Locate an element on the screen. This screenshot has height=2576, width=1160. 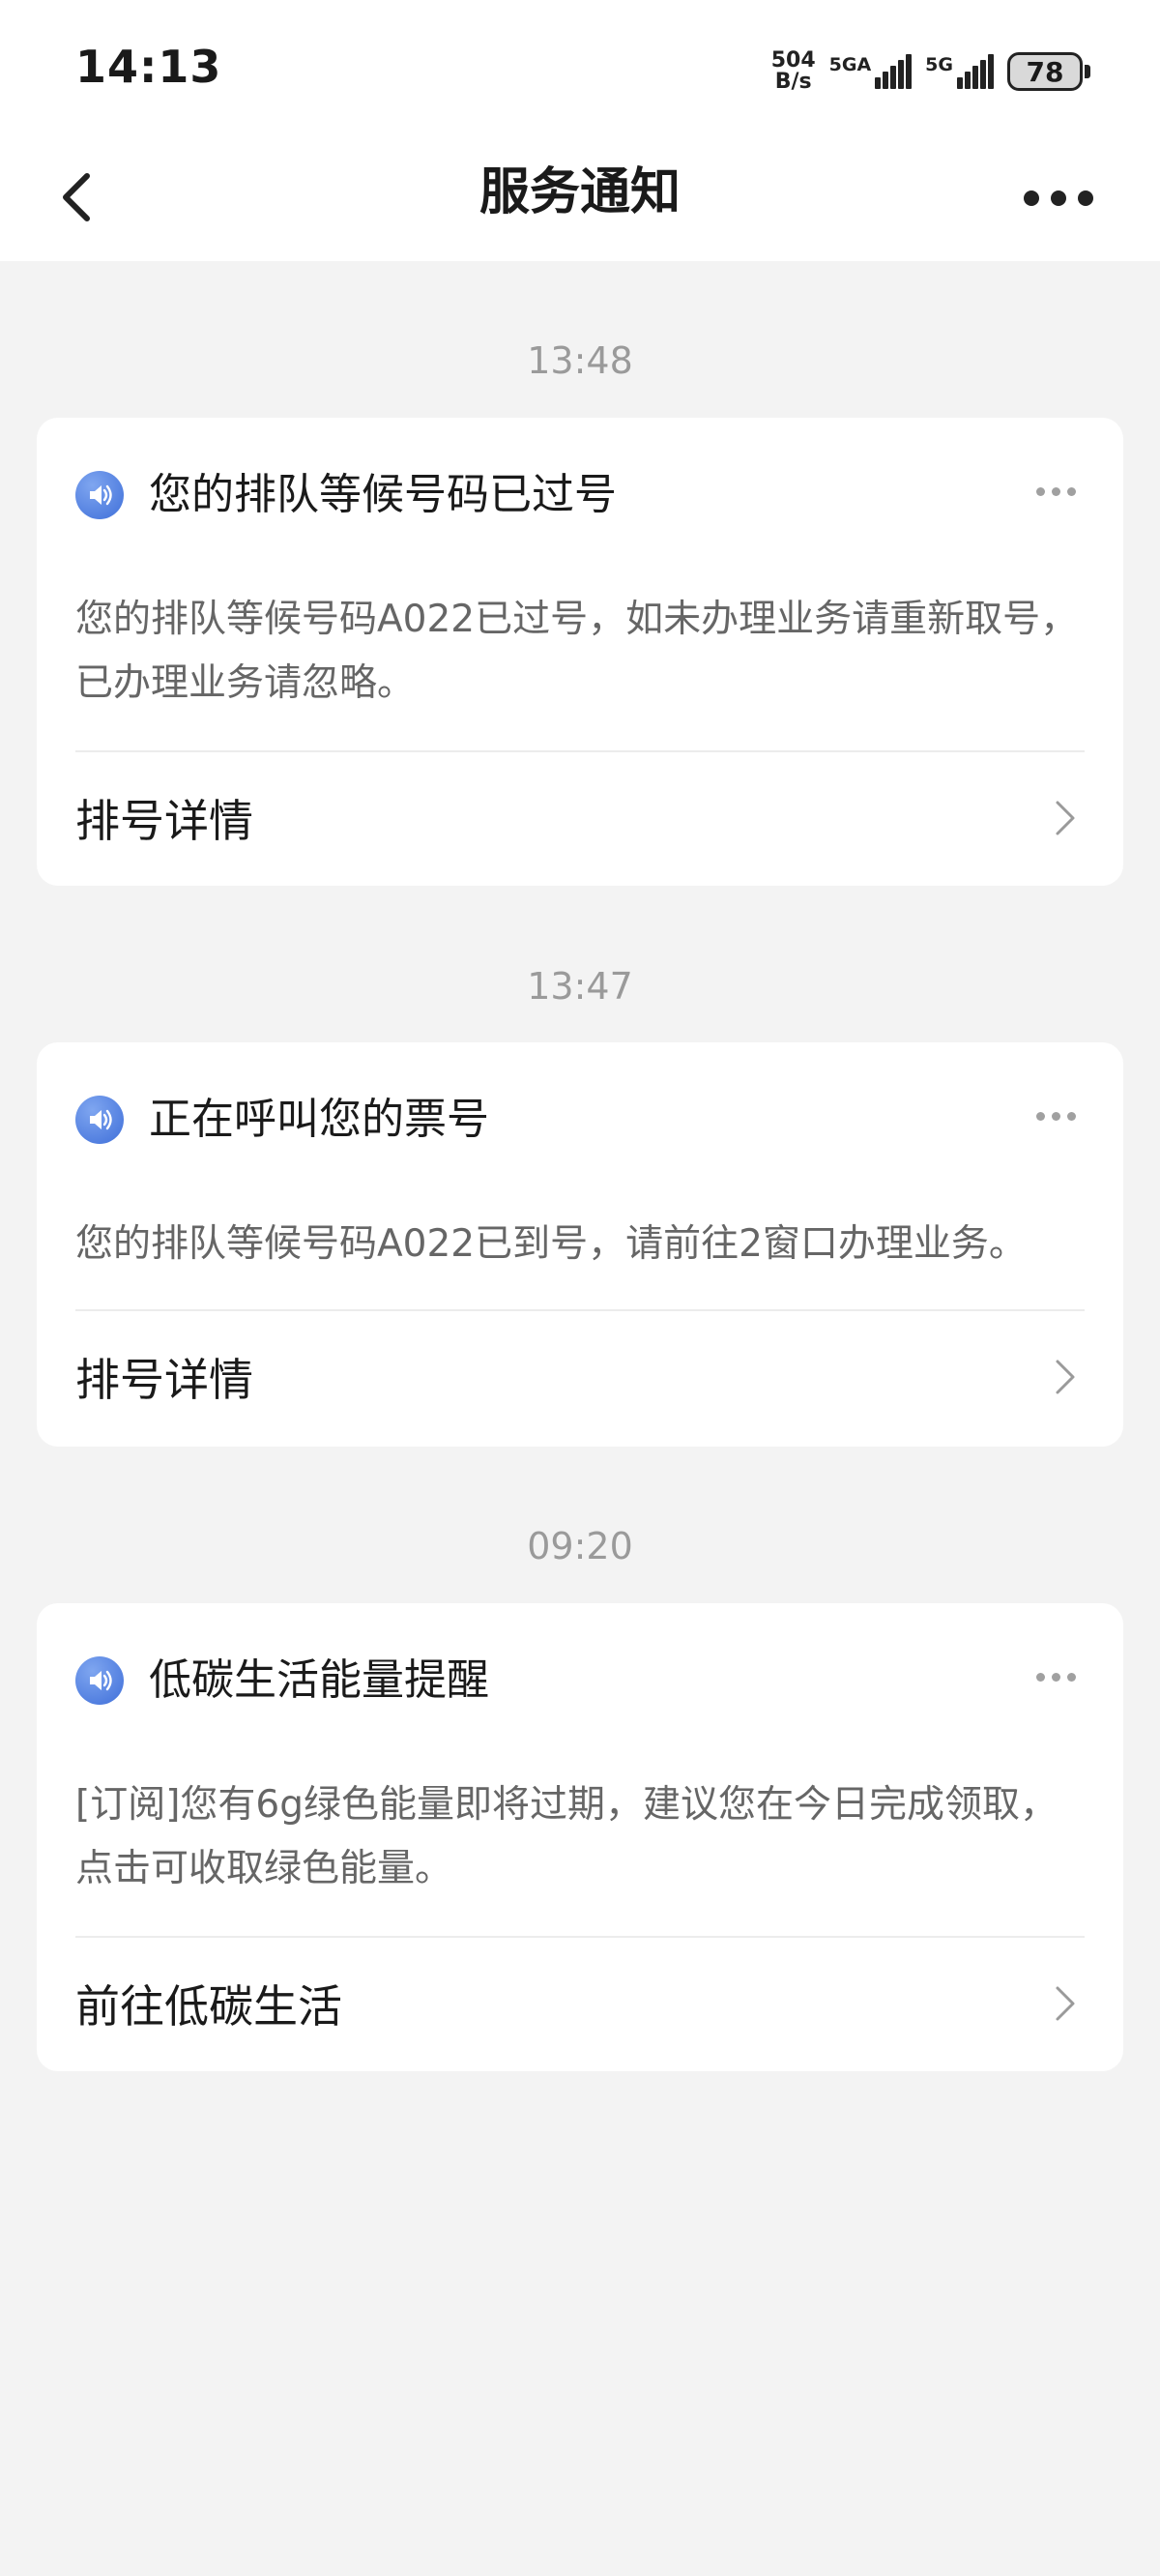
status-icons: 504 B/s 5GA 5G 78 is located at coordinates (930, 71).